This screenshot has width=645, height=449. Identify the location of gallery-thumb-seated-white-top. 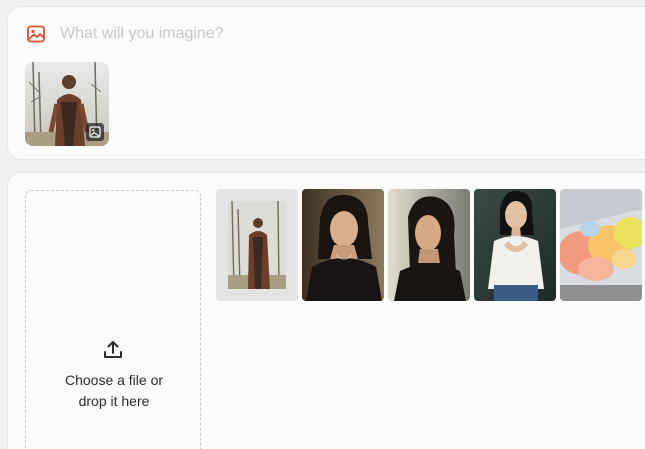
(515, 245).